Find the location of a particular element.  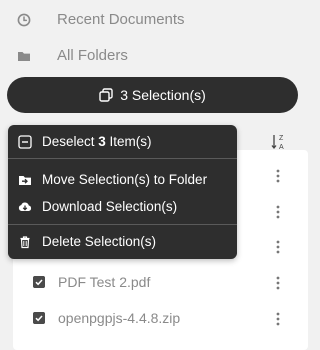

selection-count: 3 is located at coordinates (124, 95).